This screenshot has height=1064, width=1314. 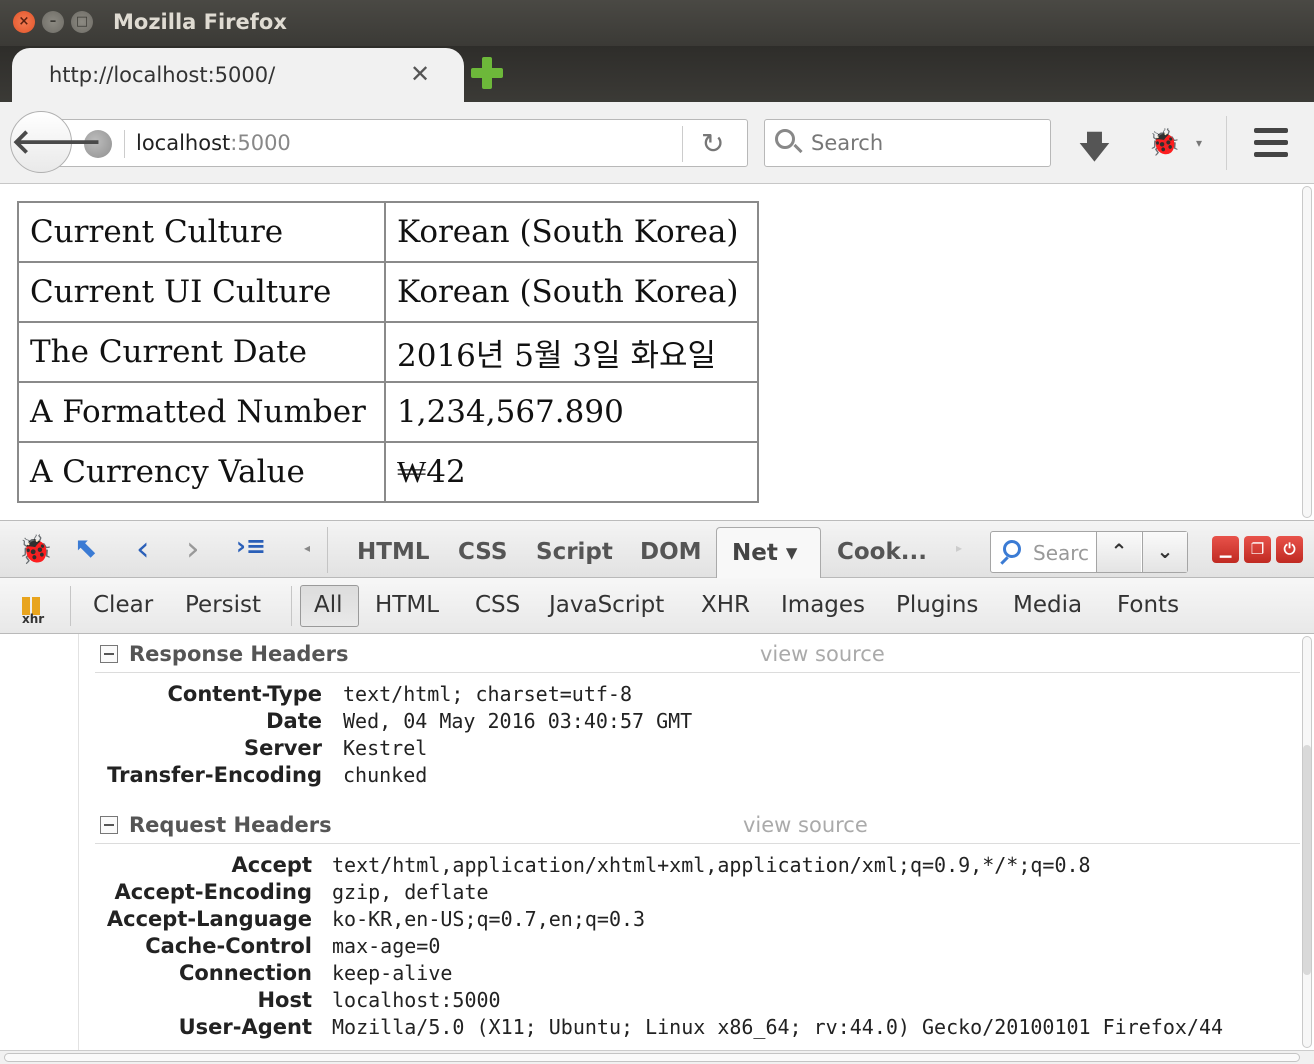 I want to click on firebug-search-placeholder: Searc, so click(x=1061, y=553).